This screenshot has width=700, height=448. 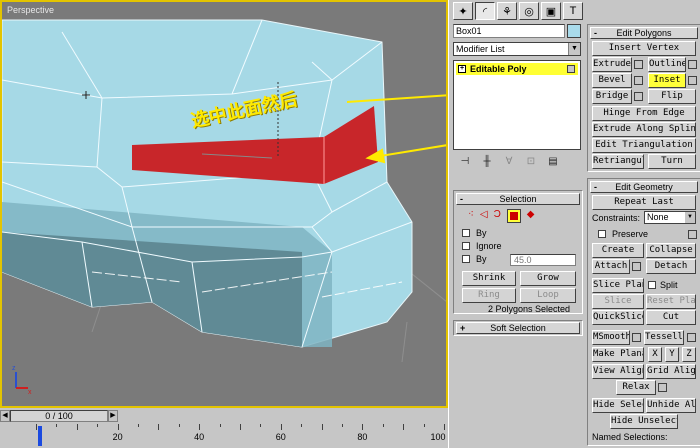 I want to click on viewport-label: Perspective, so click(x=30, y=10).